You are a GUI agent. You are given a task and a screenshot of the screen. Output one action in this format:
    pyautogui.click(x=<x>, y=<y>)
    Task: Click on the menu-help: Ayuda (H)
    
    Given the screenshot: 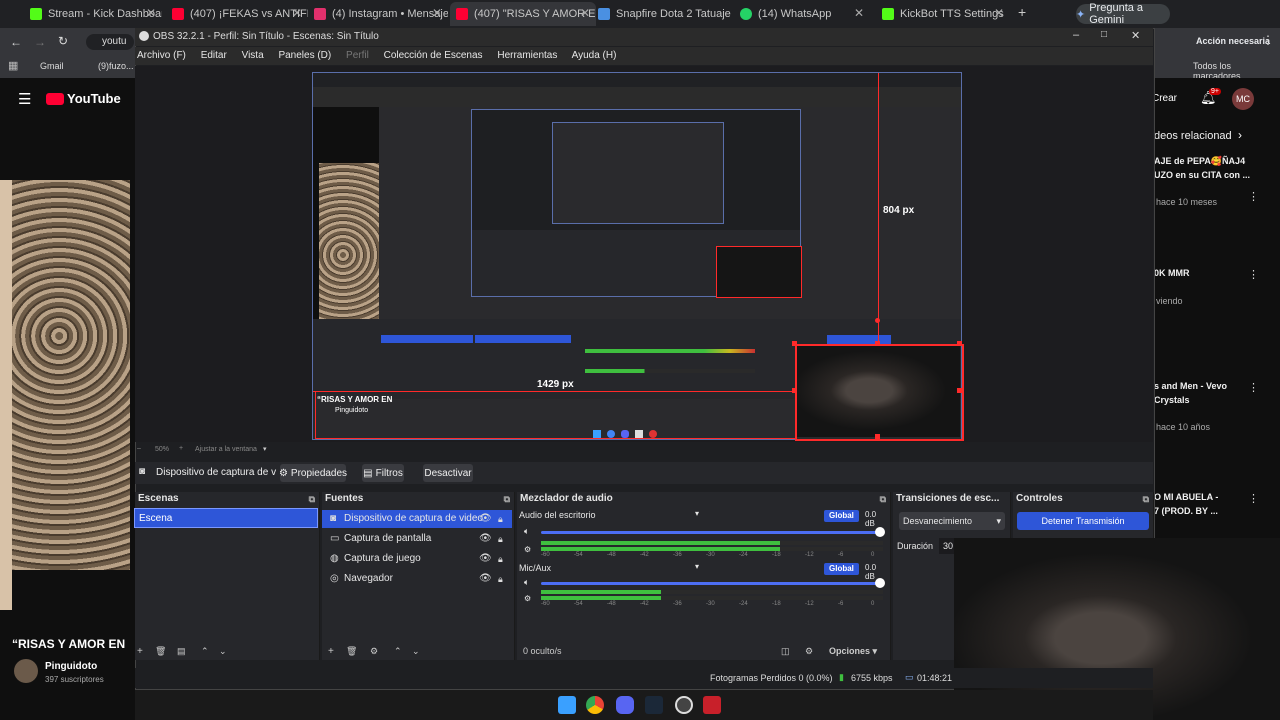 What is the action you would take?
    pyautogui.click(x=594, y=55)
    